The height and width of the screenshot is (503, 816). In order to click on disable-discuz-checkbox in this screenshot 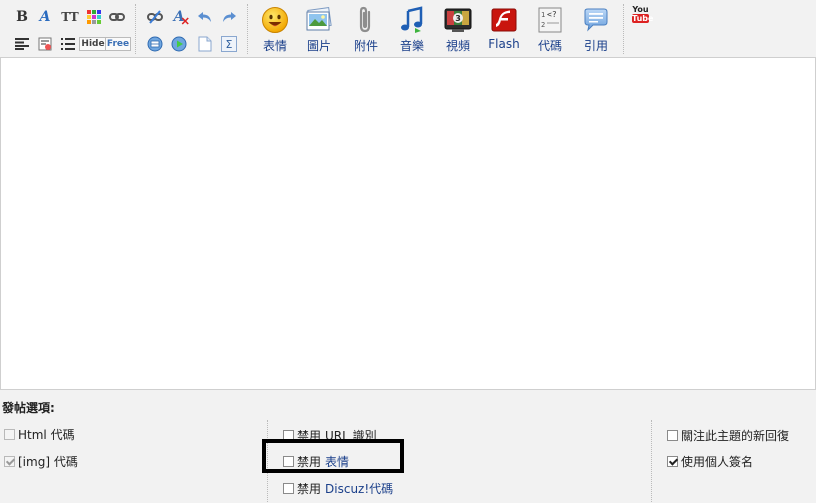, I will do `click(288, 488)`.